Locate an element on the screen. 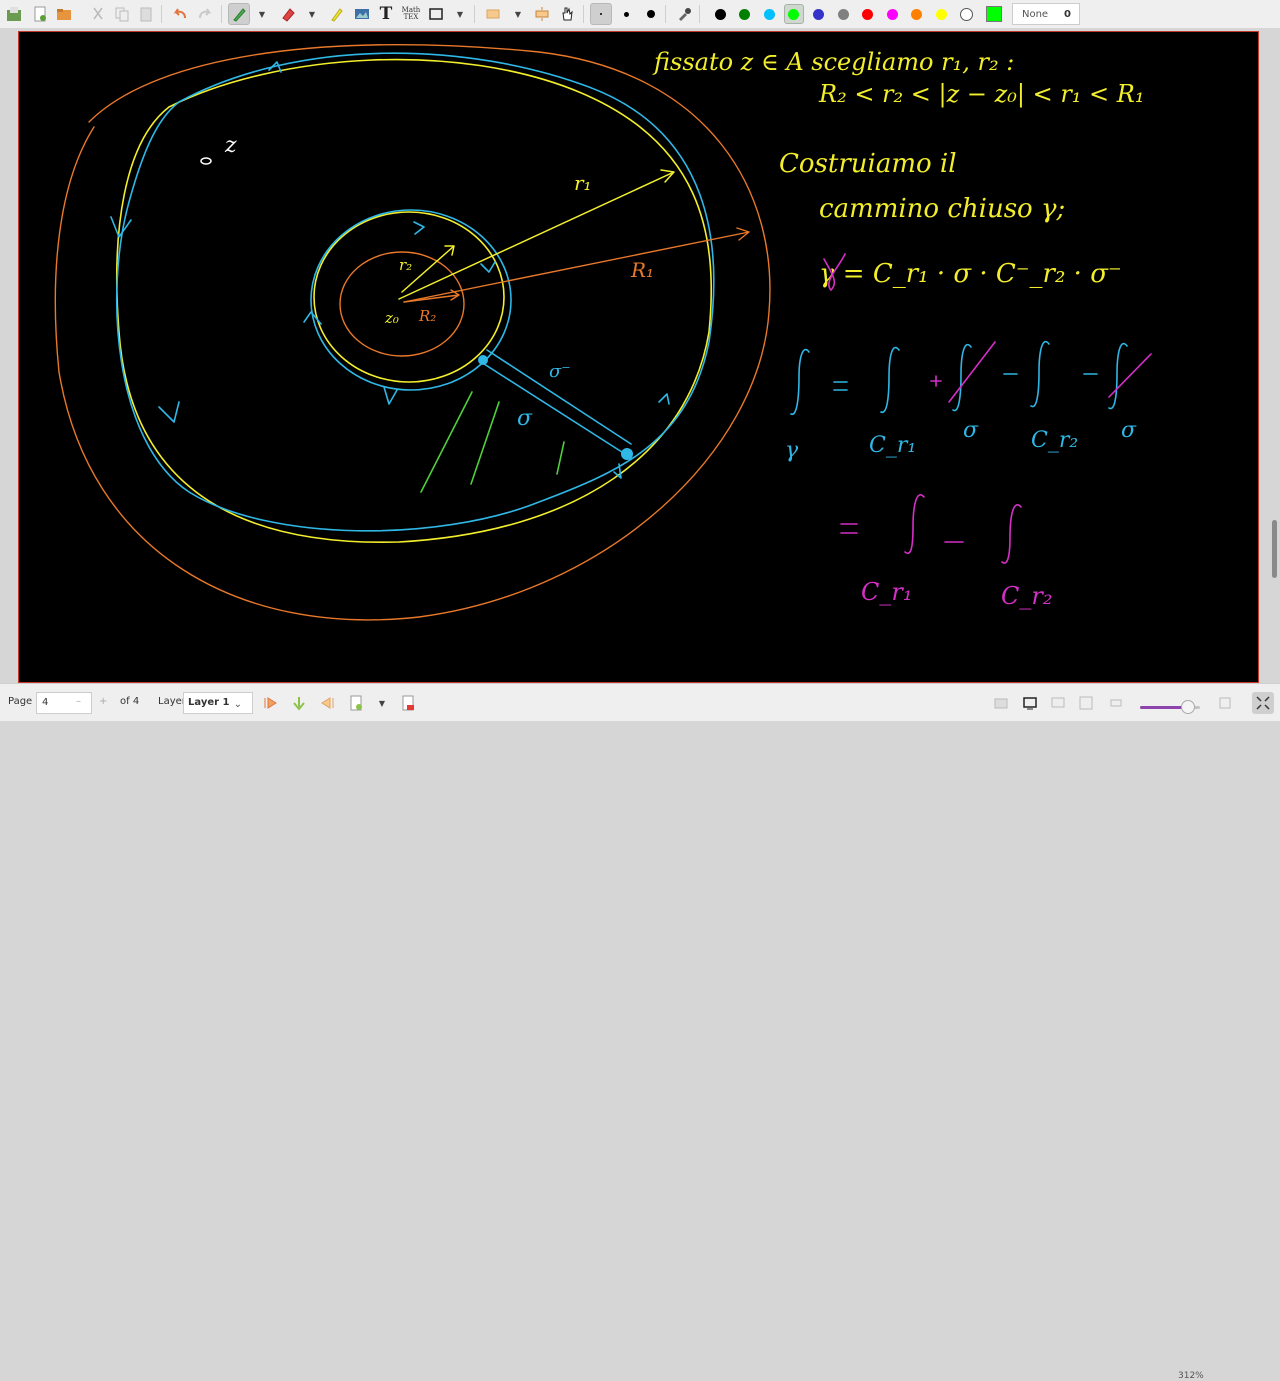  note-line-2: R₂ < r₂ < |z − z₀| < r₁ < R₁ is located at coordinates (981, 94).